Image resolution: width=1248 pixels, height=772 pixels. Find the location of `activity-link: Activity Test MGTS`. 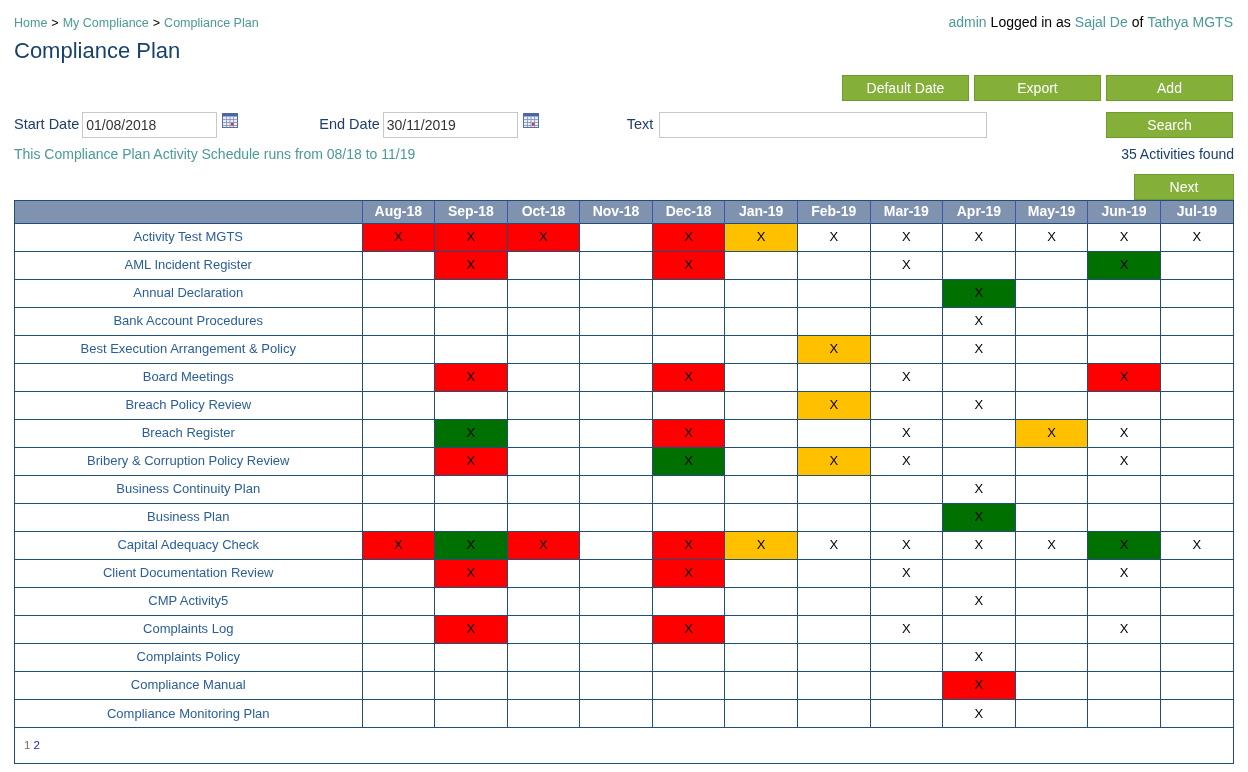

activity-link: Activity Test MGTS is located at coordinates (188, 237).